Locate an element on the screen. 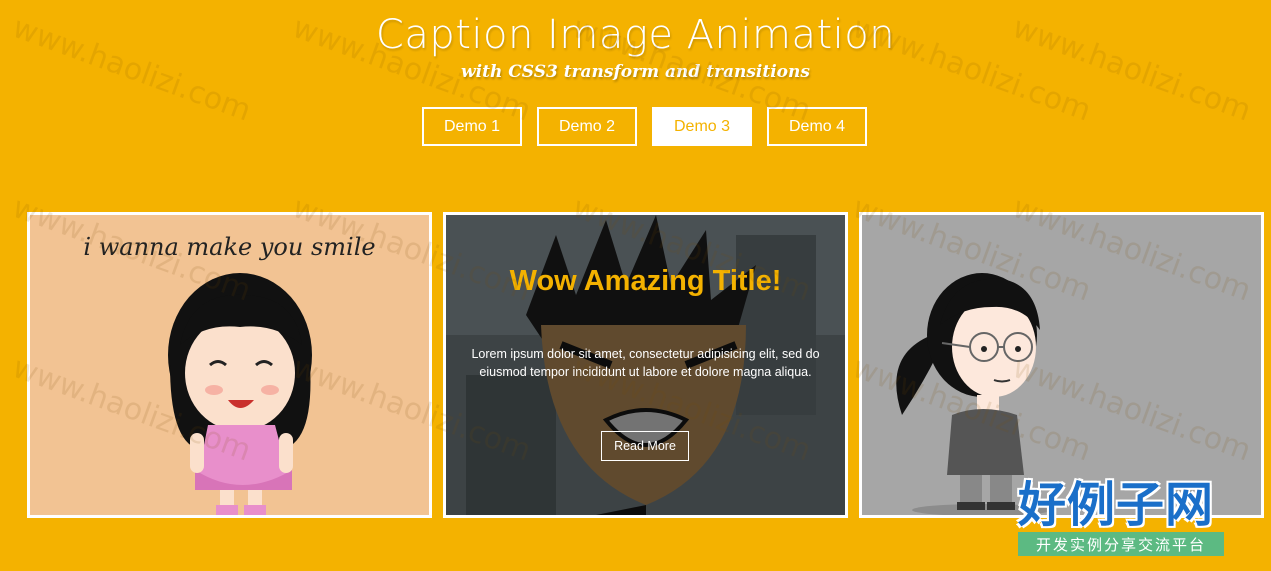  cartoon-glasses-person-illustration is located at coordinates (974, 394).